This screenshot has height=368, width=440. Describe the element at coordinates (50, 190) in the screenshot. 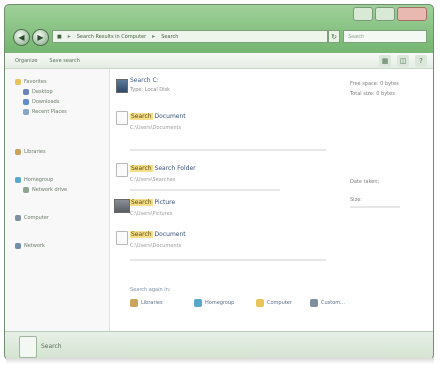

I see `nav-label: Network drive` at that location.